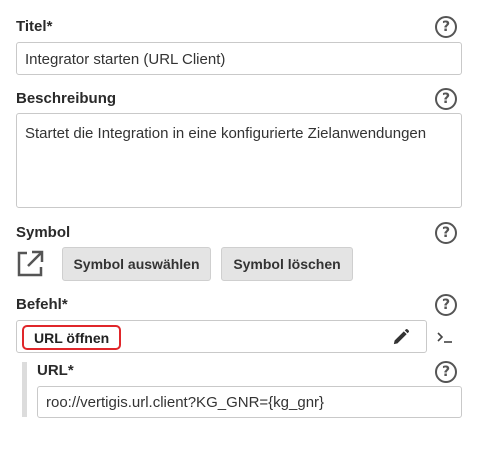  What do you see at coordinates (446, 27) in the screenshot?
I see `title-help-icon: ?` at bounding box center [446, 27].